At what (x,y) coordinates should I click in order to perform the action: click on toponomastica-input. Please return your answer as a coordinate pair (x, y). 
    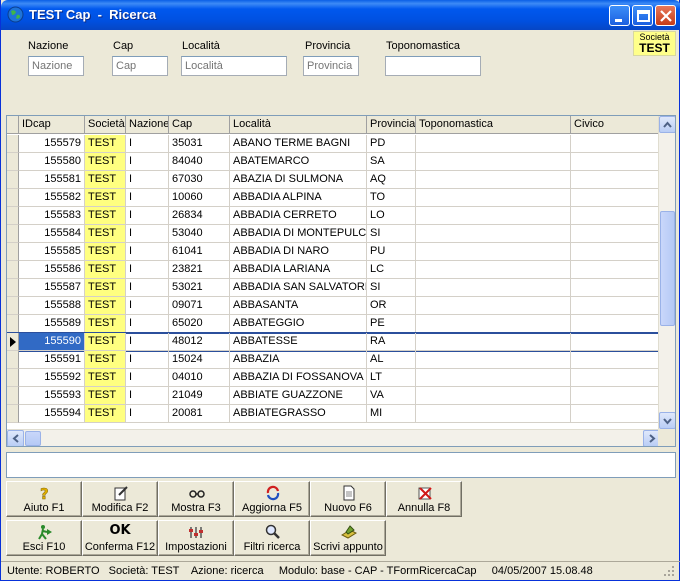
    Looking at the image, I should click on (433, 66).